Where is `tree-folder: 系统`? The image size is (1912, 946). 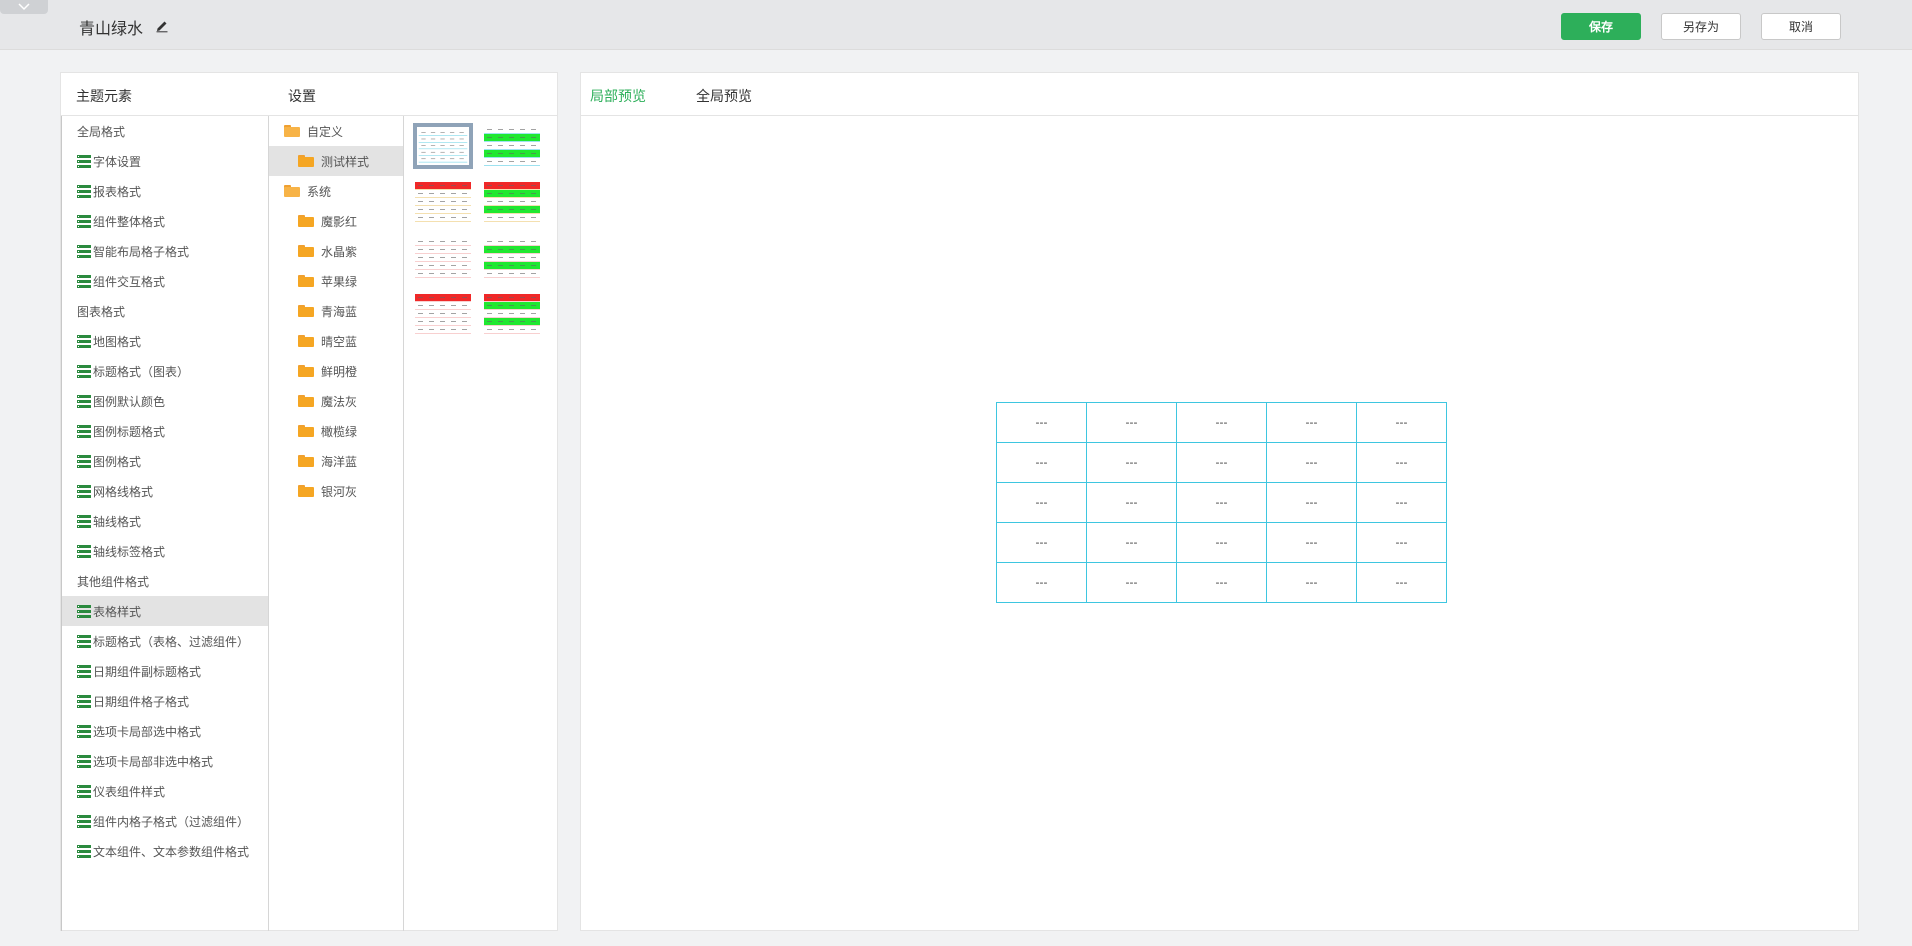 tree-folder: 系统 is located at coordinates (336, 191).